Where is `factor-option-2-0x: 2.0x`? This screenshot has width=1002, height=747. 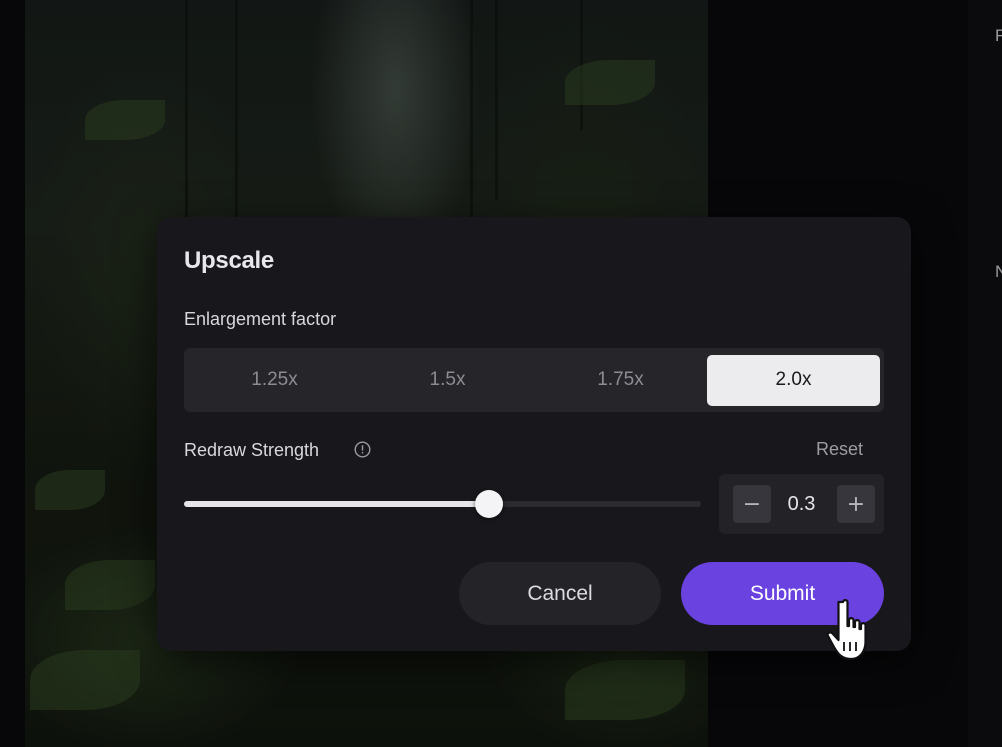
factor-option-2-0x: 2.0x is located at coordinates (793, 380).